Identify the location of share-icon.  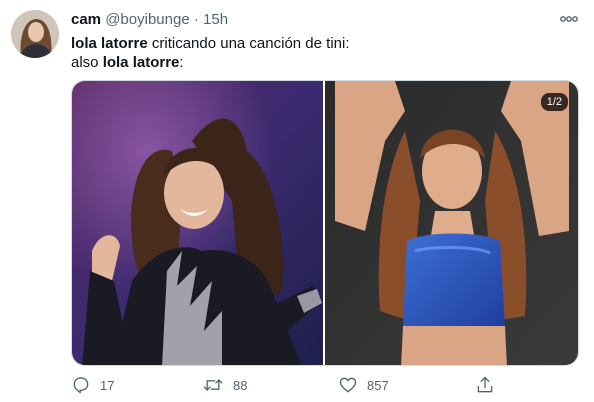
(485, 384).